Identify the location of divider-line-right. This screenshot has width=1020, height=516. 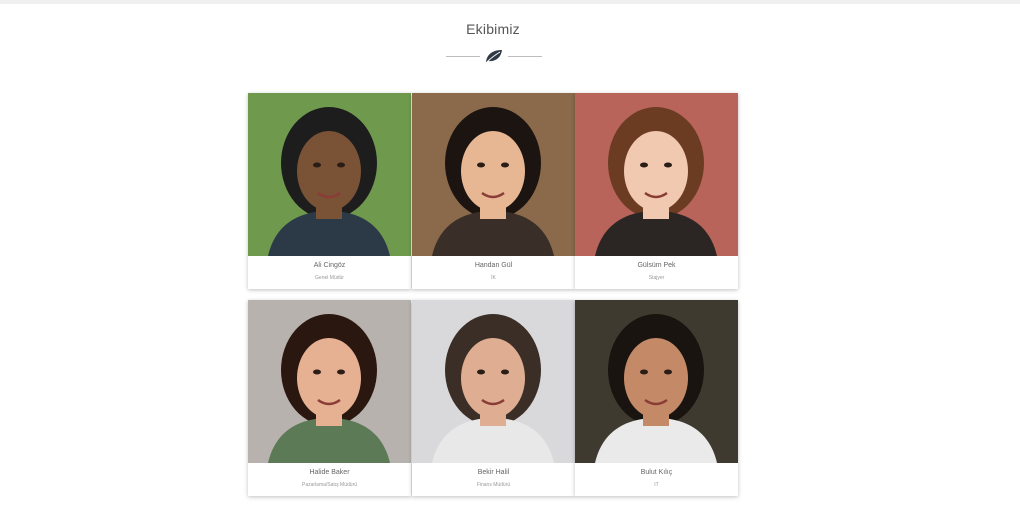
(525, 56).